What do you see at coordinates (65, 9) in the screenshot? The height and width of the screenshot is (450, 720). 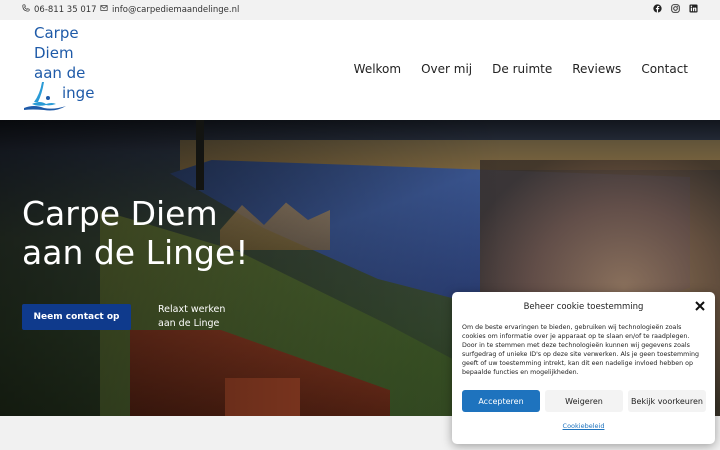 I see `phone-number: 06-811 35 017` at bounding box center [65, 9].